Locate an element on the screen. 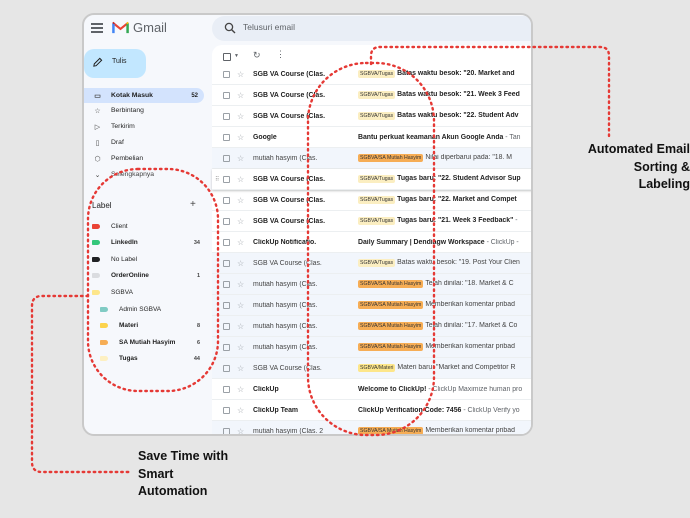 This screenshot has height=518, width=690. search-input: Telusuri email is located at coordinates (269, 27).